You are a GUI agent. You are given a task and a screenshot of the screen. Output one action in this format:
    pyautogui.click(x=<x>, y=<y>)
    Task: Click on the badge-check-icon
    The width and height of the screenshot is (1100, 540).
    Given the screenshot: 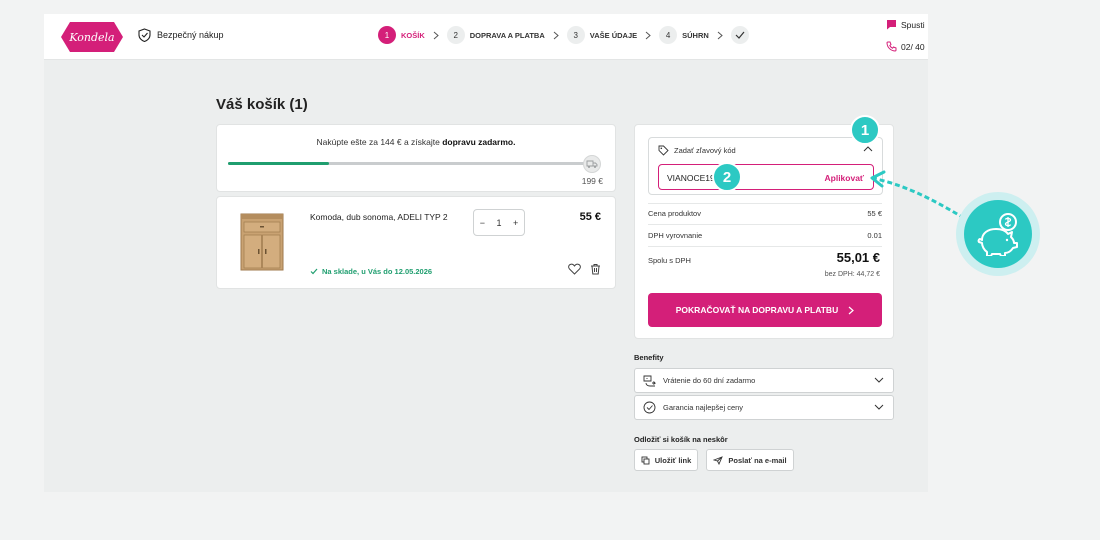 What is the action you would take?
    pyautogui.click(x=649, y=407)
    